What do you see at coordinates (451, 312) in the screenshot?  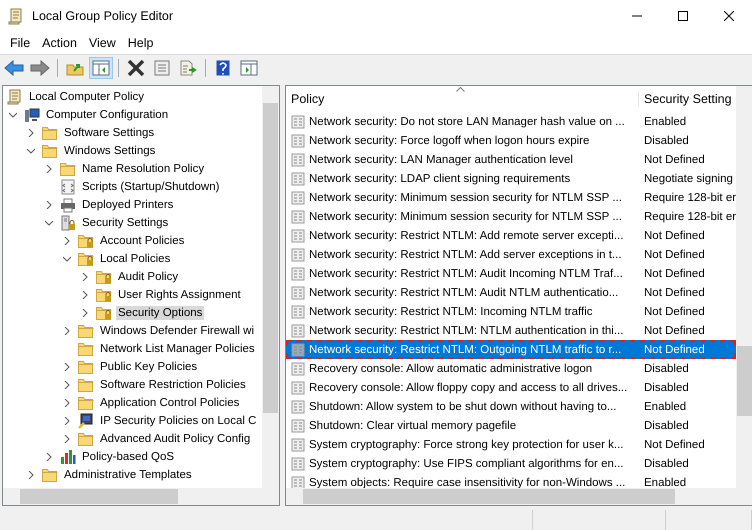 I see `policy-name: Network security: Restrict NTLM: Incoming NTLM traffic` at bounding box center [451, 312].